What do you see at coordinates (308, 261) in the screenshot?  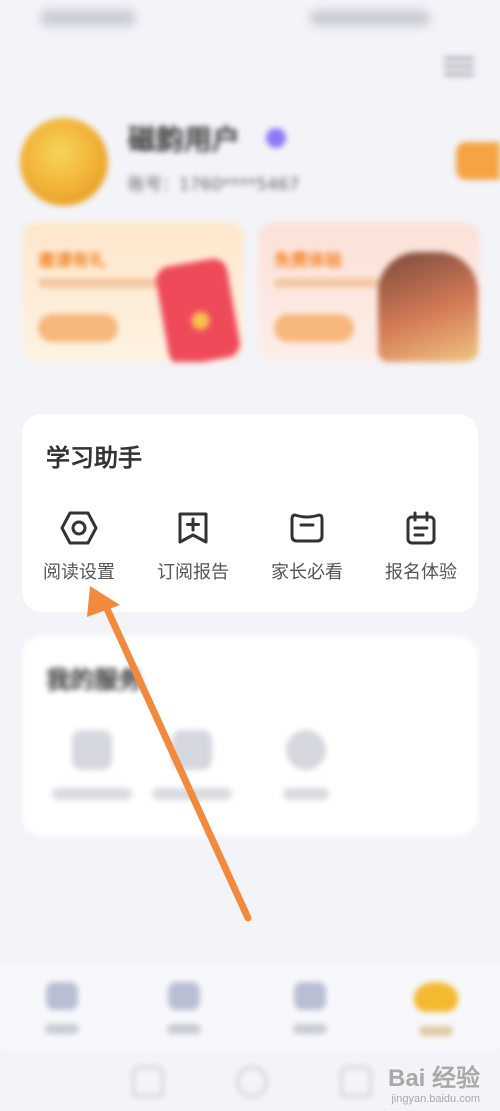 I see `banner-title: 免费体验` at bounding box center [308, 261].